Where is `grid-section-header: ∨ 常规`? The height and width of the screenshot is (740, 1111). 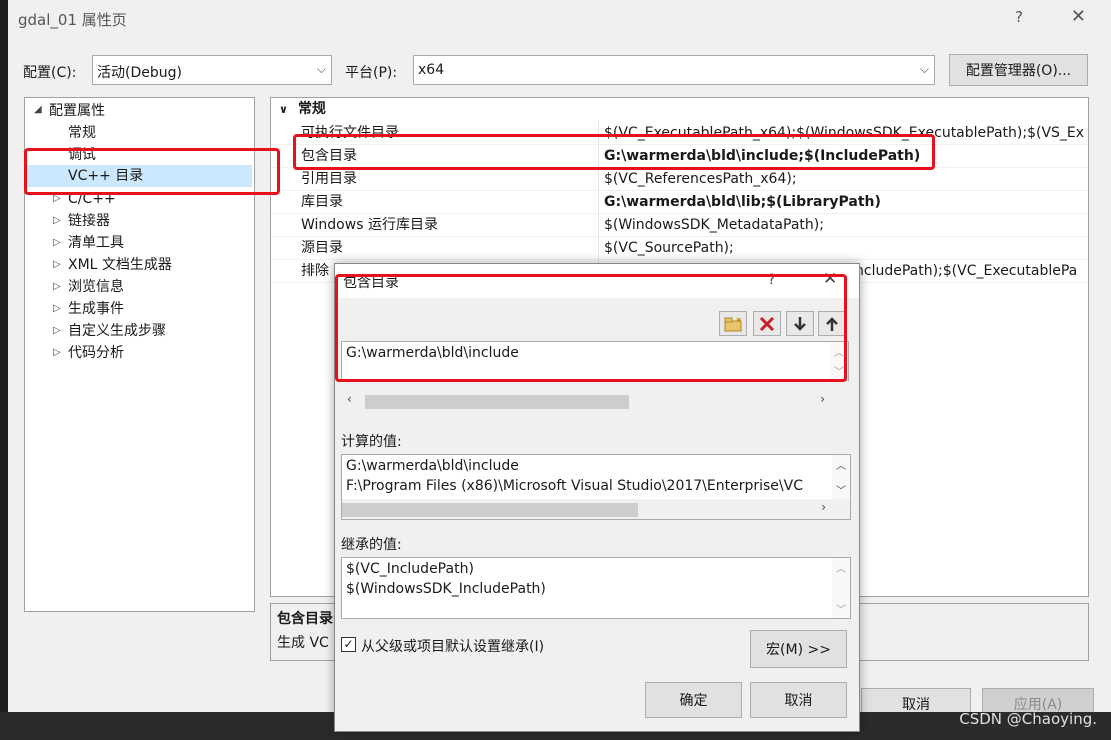 grid-section-header: ∨ 常规 is located at coordinates (302, 109).